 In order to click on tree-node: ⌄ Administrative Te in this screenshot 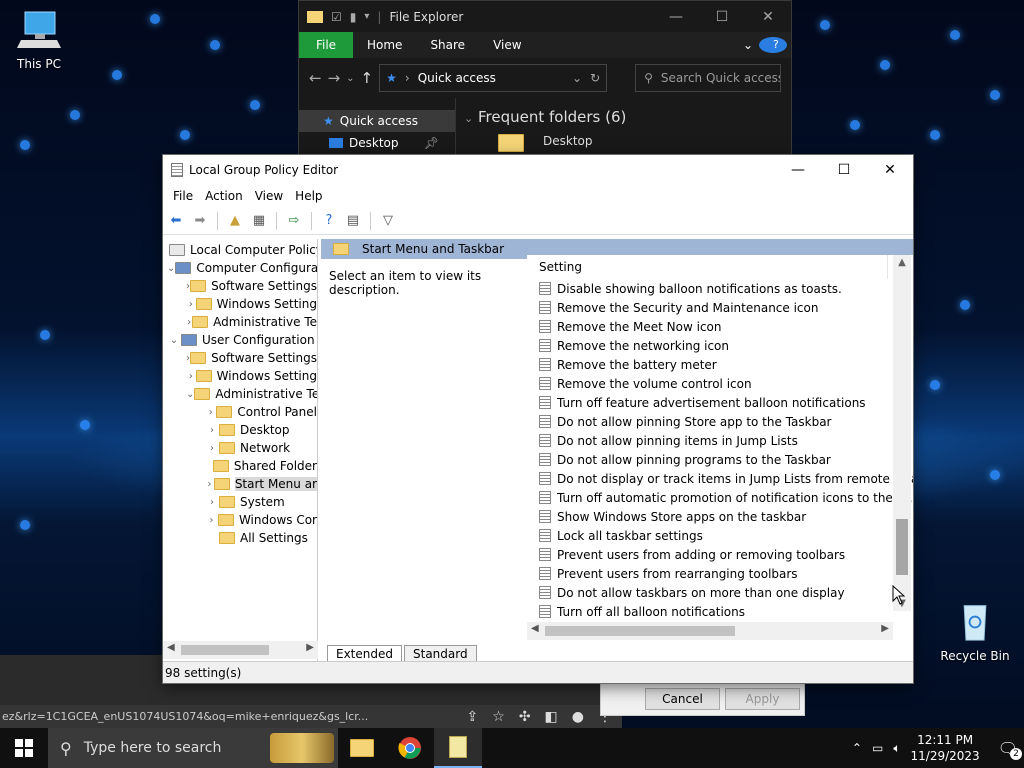, I will do `click(240, 394)`.